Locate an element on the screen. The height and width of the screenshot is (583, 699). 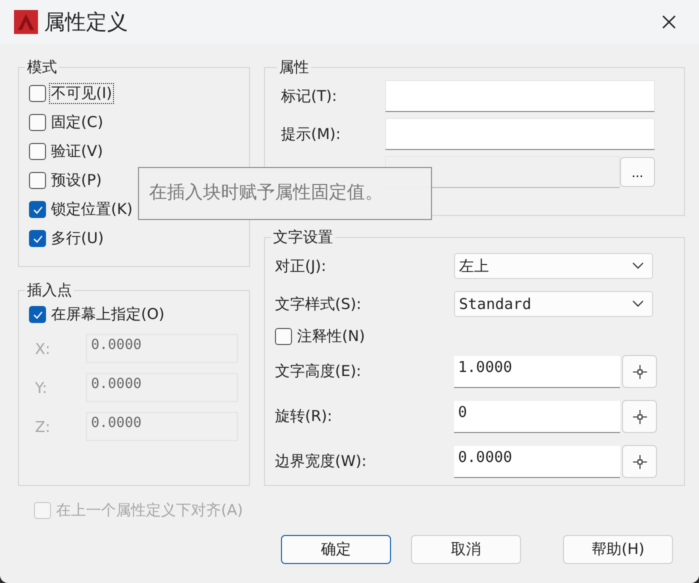
dialog-button: 帮助(H) is located at coordinates (618, 549).